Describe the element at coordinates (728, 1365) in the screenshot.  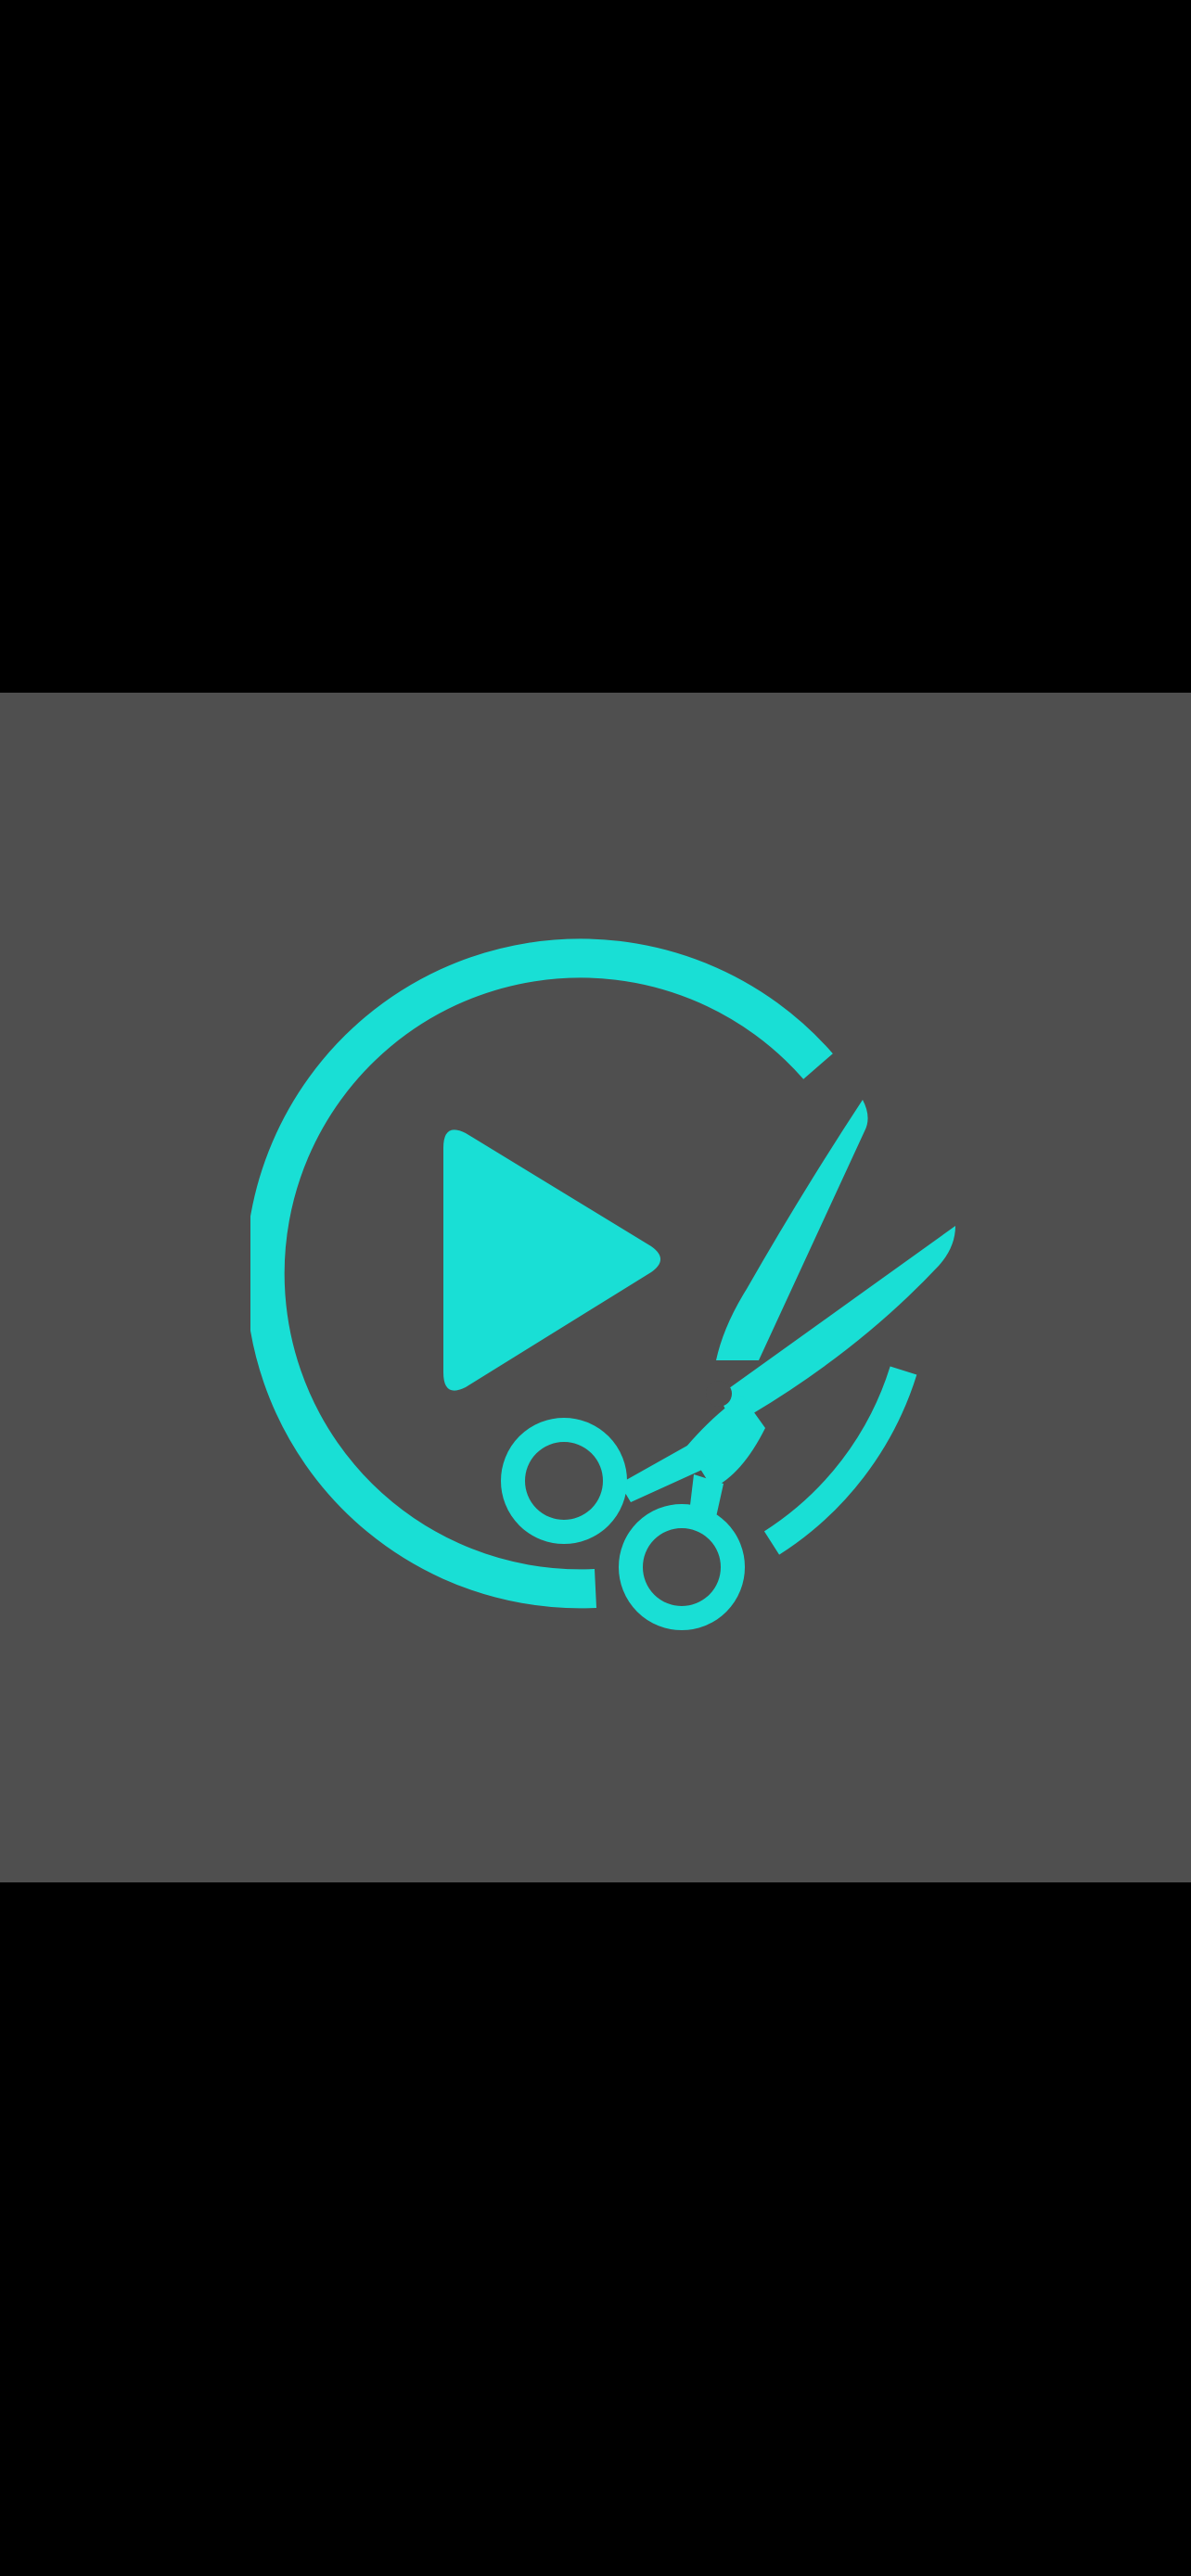
I see `scissors-icon` at that location.